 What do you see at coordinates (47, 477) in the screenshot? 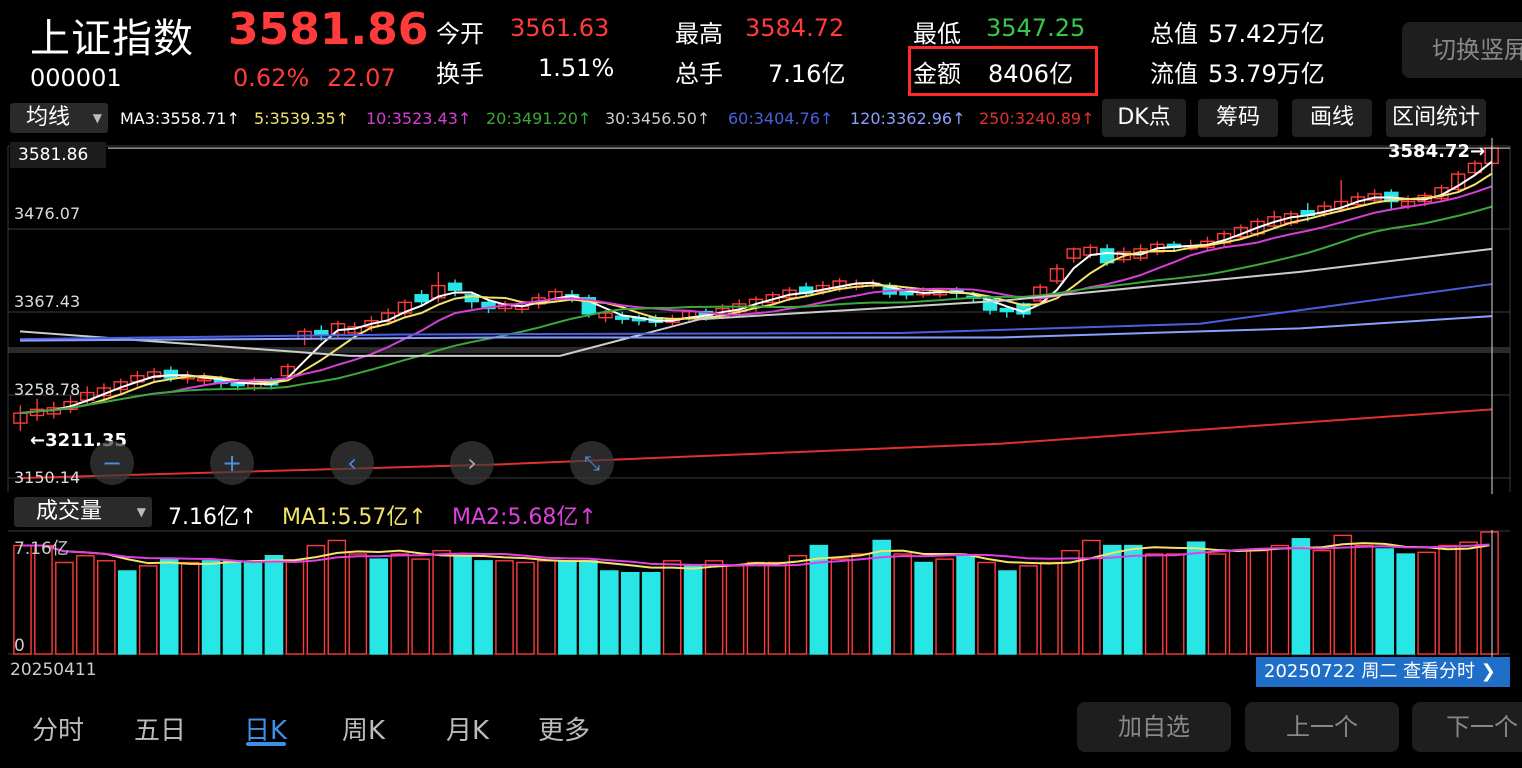
I see `y-axis-label: 3150.14` at bounding box center [47, 477].